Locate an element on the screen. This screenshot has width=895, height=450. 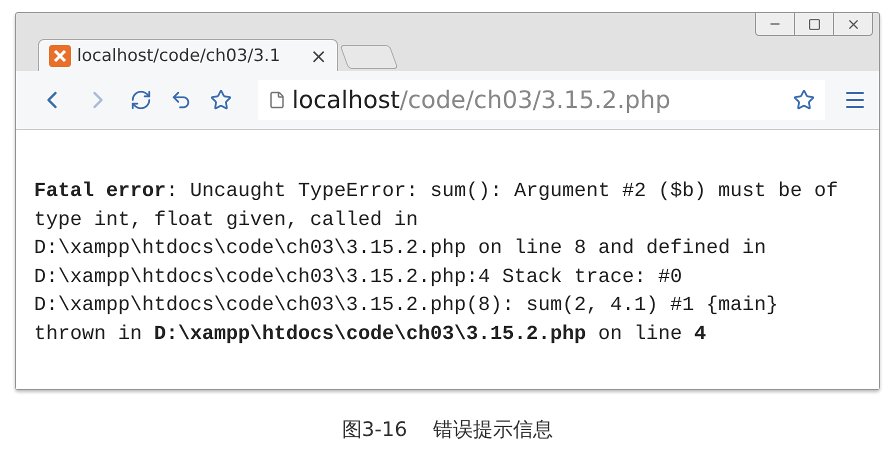
browser-tab: localhost/code/ch03/3.1 × is located at coordinates (188, 55).